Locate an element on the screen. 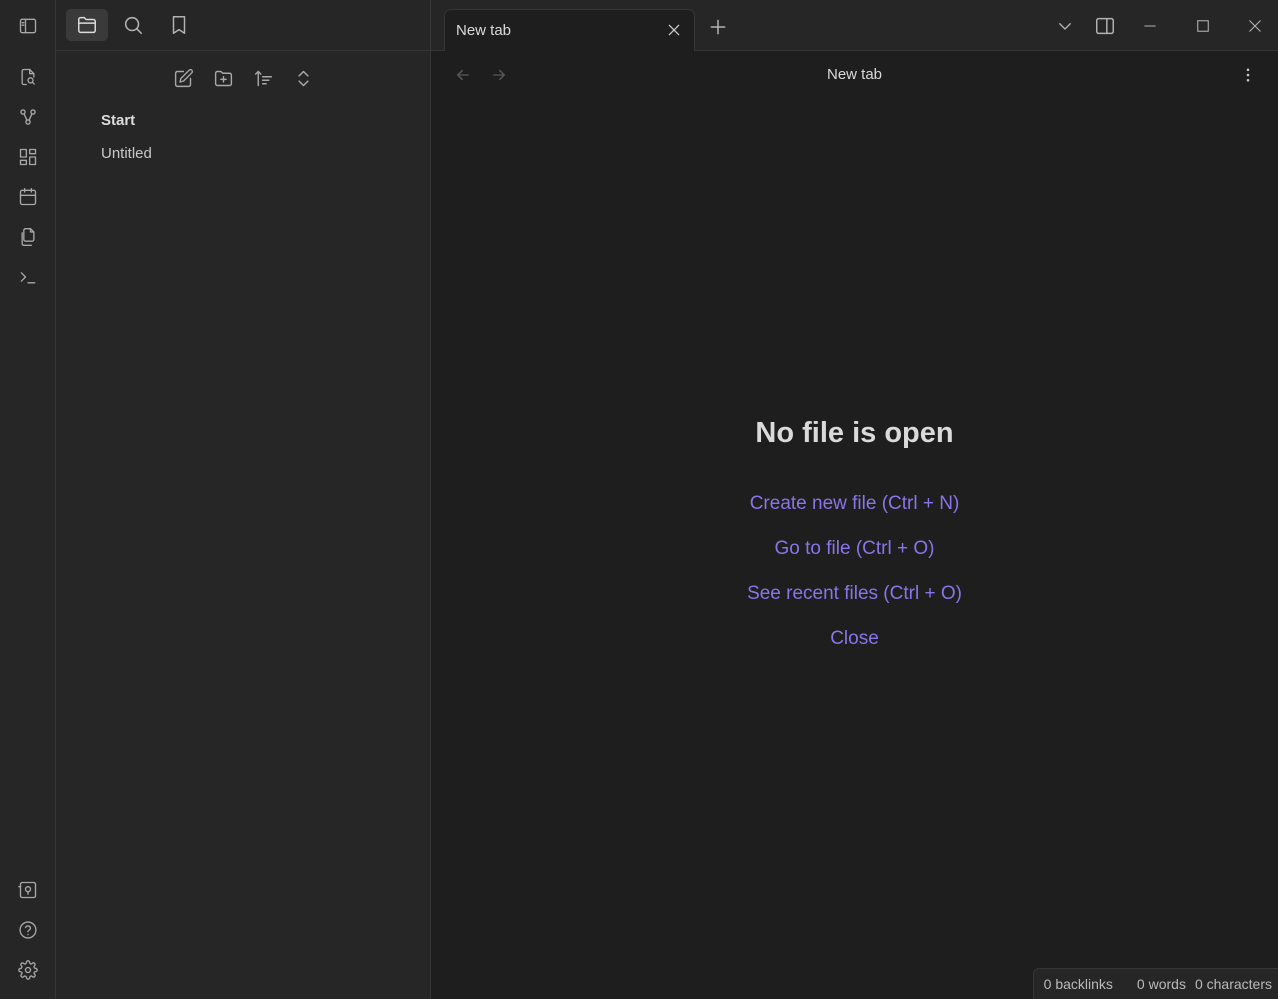  left-ribbon is located at coordinates (28, 499).